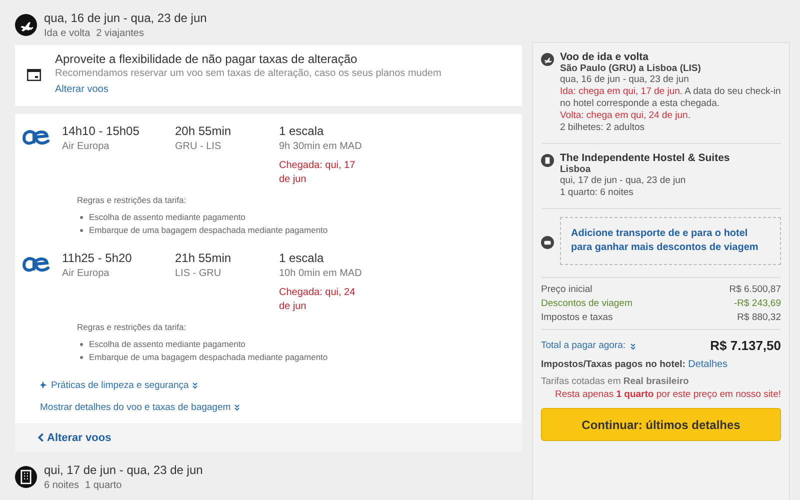 The image size is (800, 500). What do you see at coordinates (603, 128) in the screenshot?
I see `ticket-count: 2 bilhetes: 2 adultos` at bounding box center [603, 128].